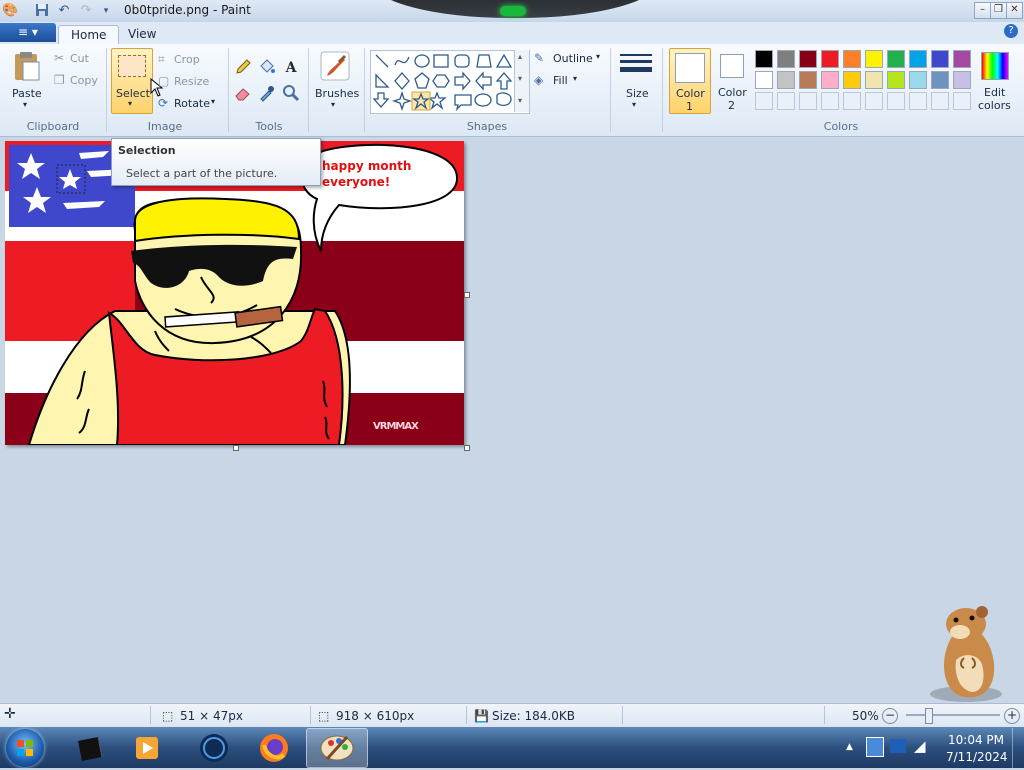  Describe the element at coordinates (28, 32) in the screenshot. I see `file-menu-button: ≡ ▾` at that location.